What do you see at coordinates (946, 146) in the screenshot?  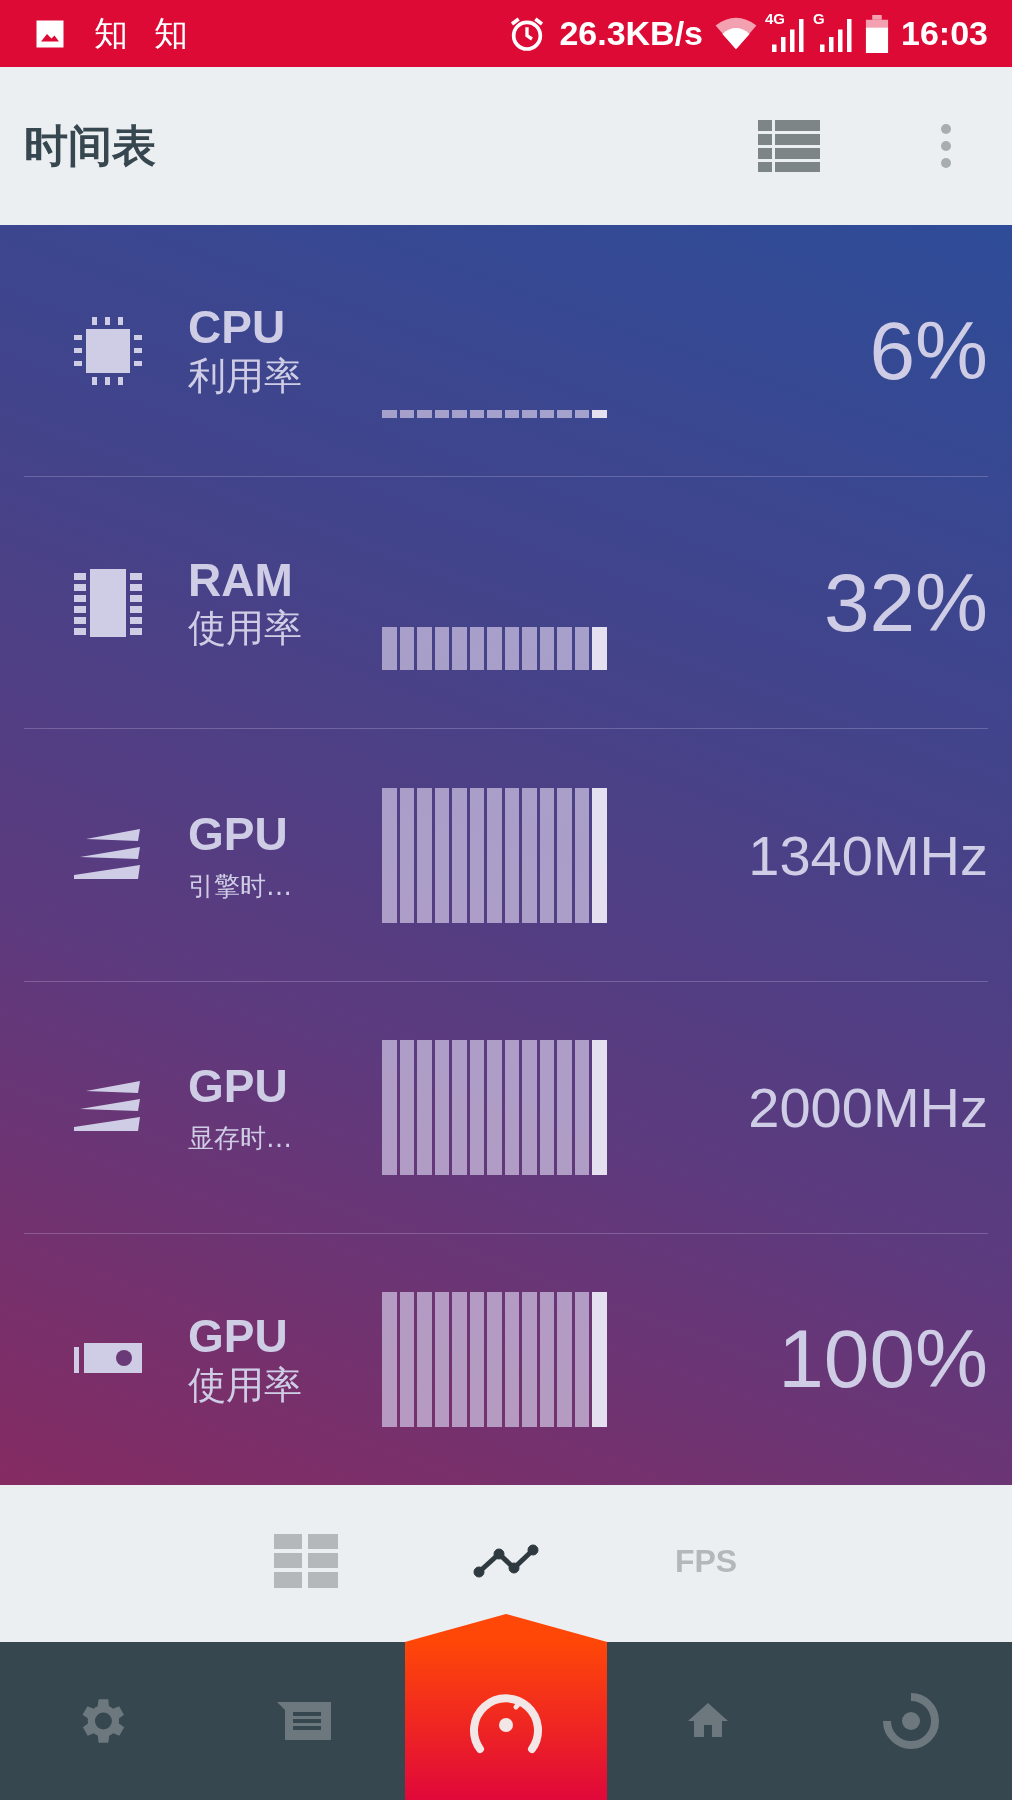 I see `more-menu-icon` at bounding box center [946, 146].